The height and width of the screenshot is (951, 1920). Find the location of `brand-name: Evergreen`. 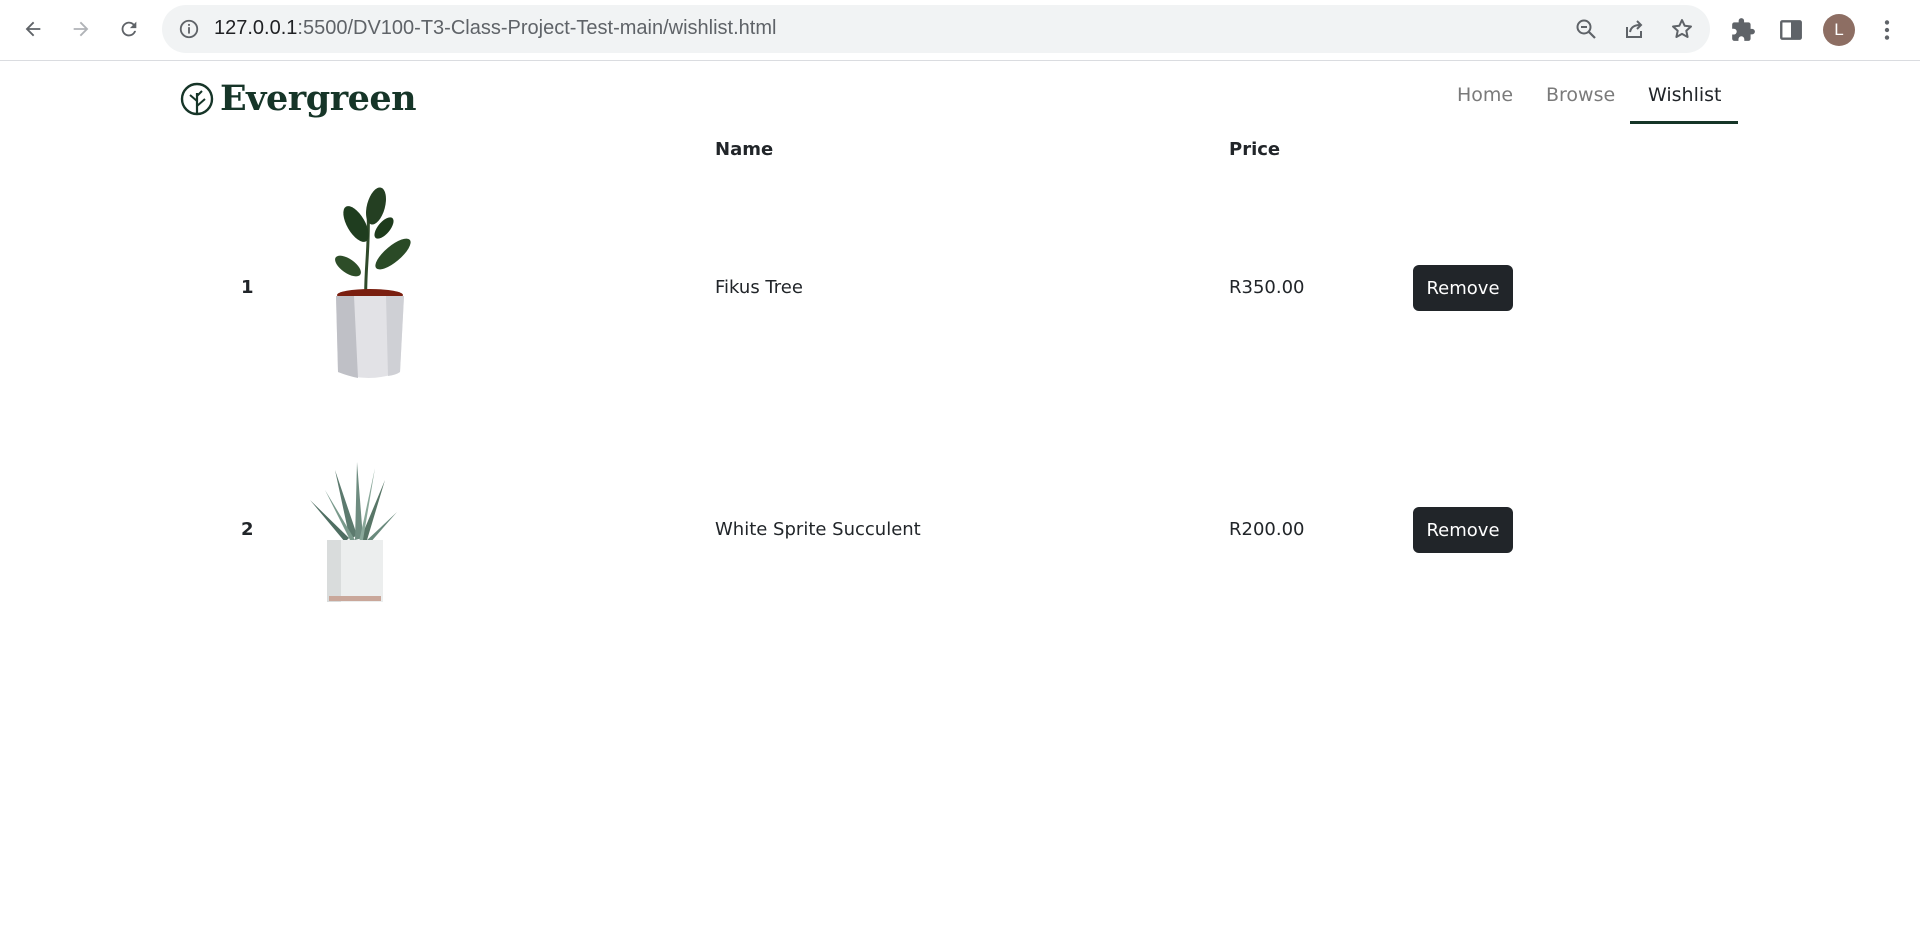

brand-name: Evergreen is located at coordinates (318, 98).